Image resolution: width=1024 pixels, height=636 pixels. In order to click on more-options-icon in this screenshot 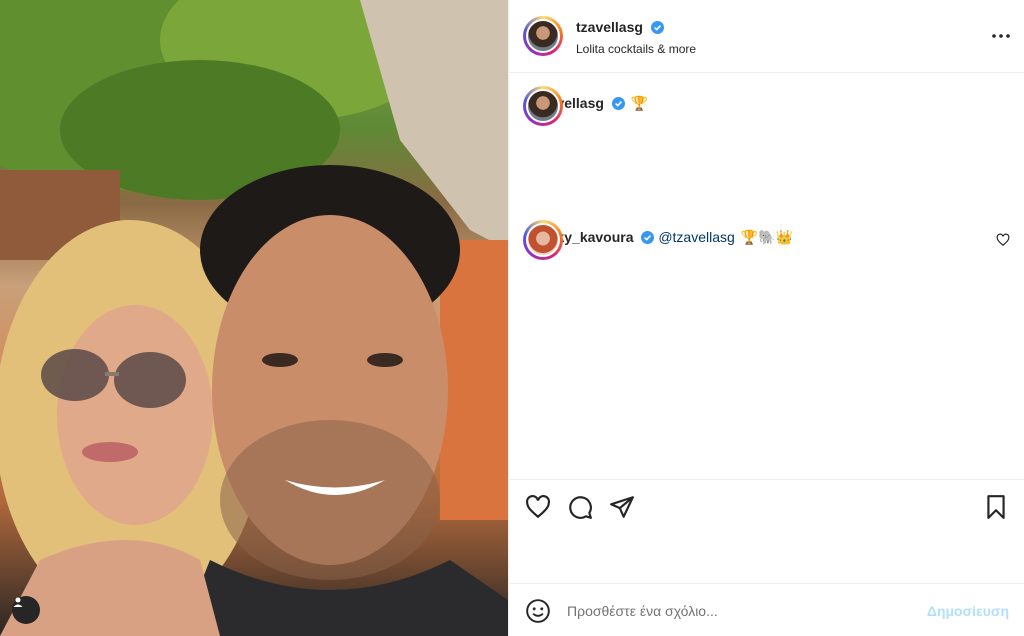, I will do `click(1001, 36)`.